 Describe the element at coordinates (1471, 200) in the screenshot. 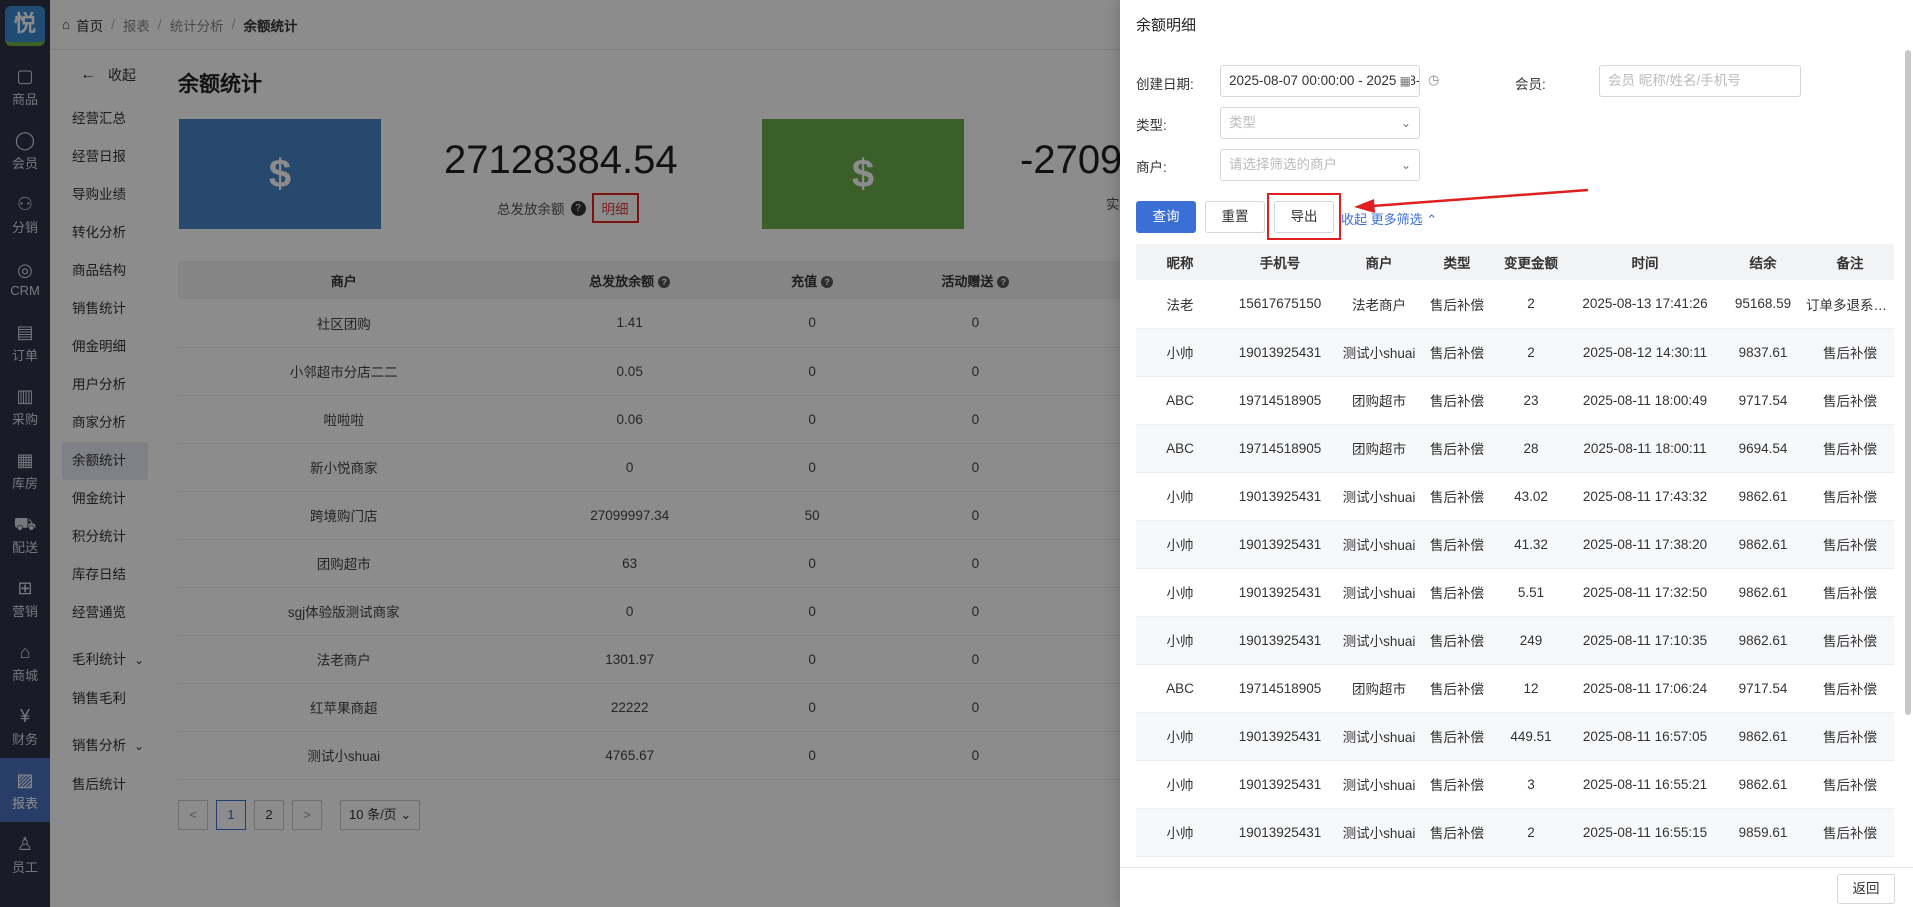

I see `annotation-arrow` at that location.